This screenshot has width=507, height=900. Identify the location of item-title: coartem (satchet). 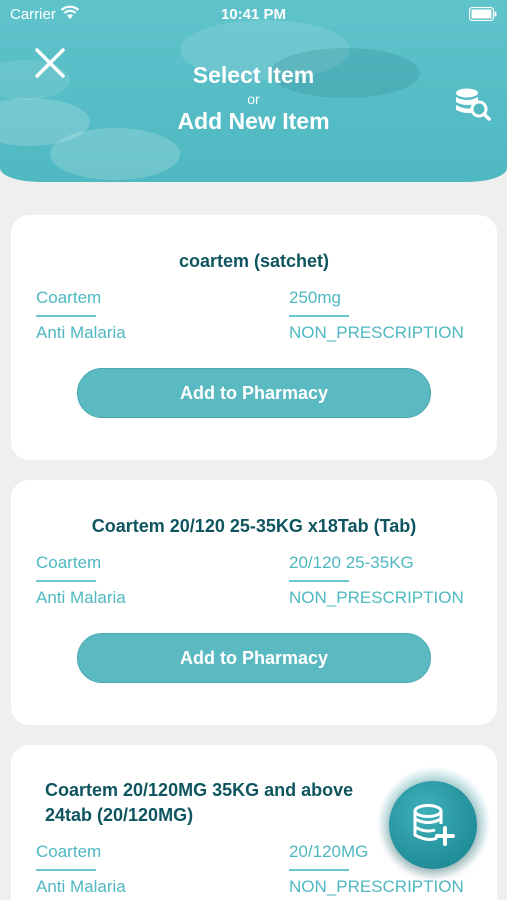
(254, 261).